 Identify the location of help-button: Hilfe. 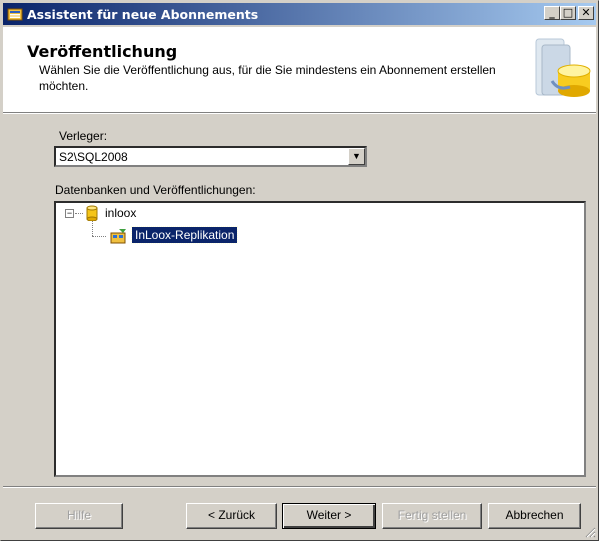
(79, 516).